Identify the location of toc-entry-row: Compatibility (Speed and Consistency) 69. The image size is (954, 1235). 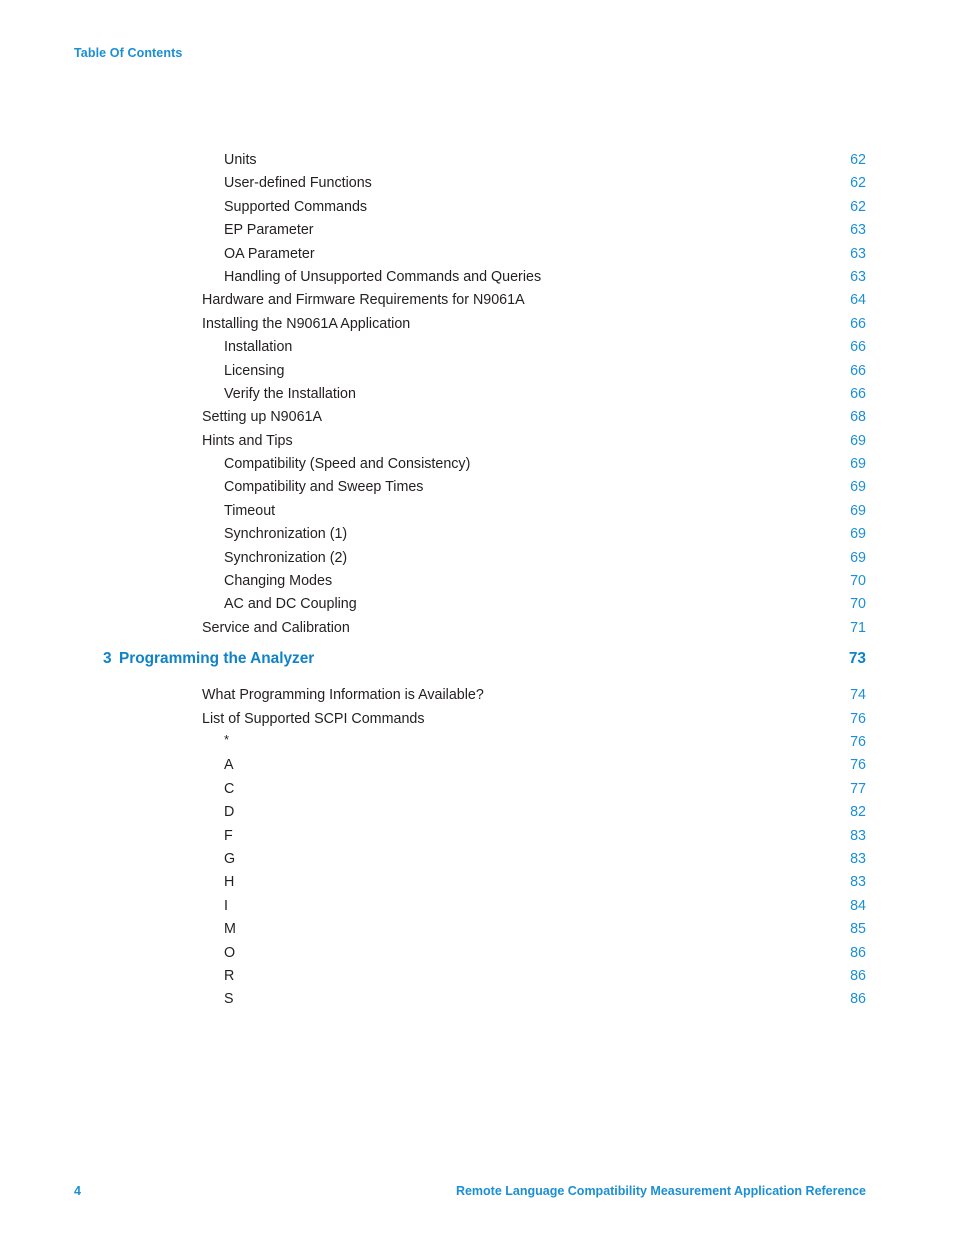
(470, 467).